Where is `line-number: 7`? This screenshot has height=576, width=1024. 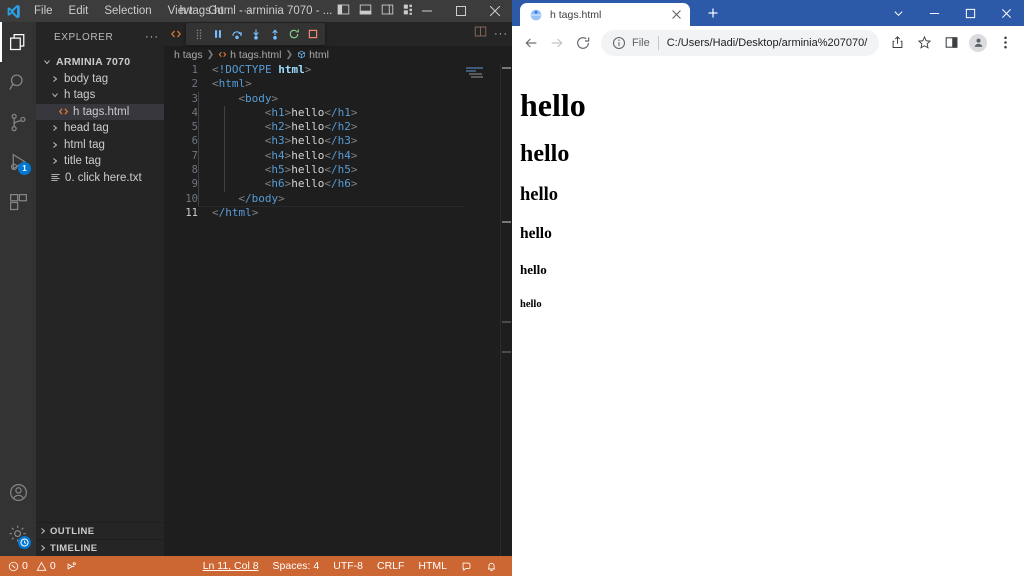
line-number: 7 is located at coordinates (194, 155).